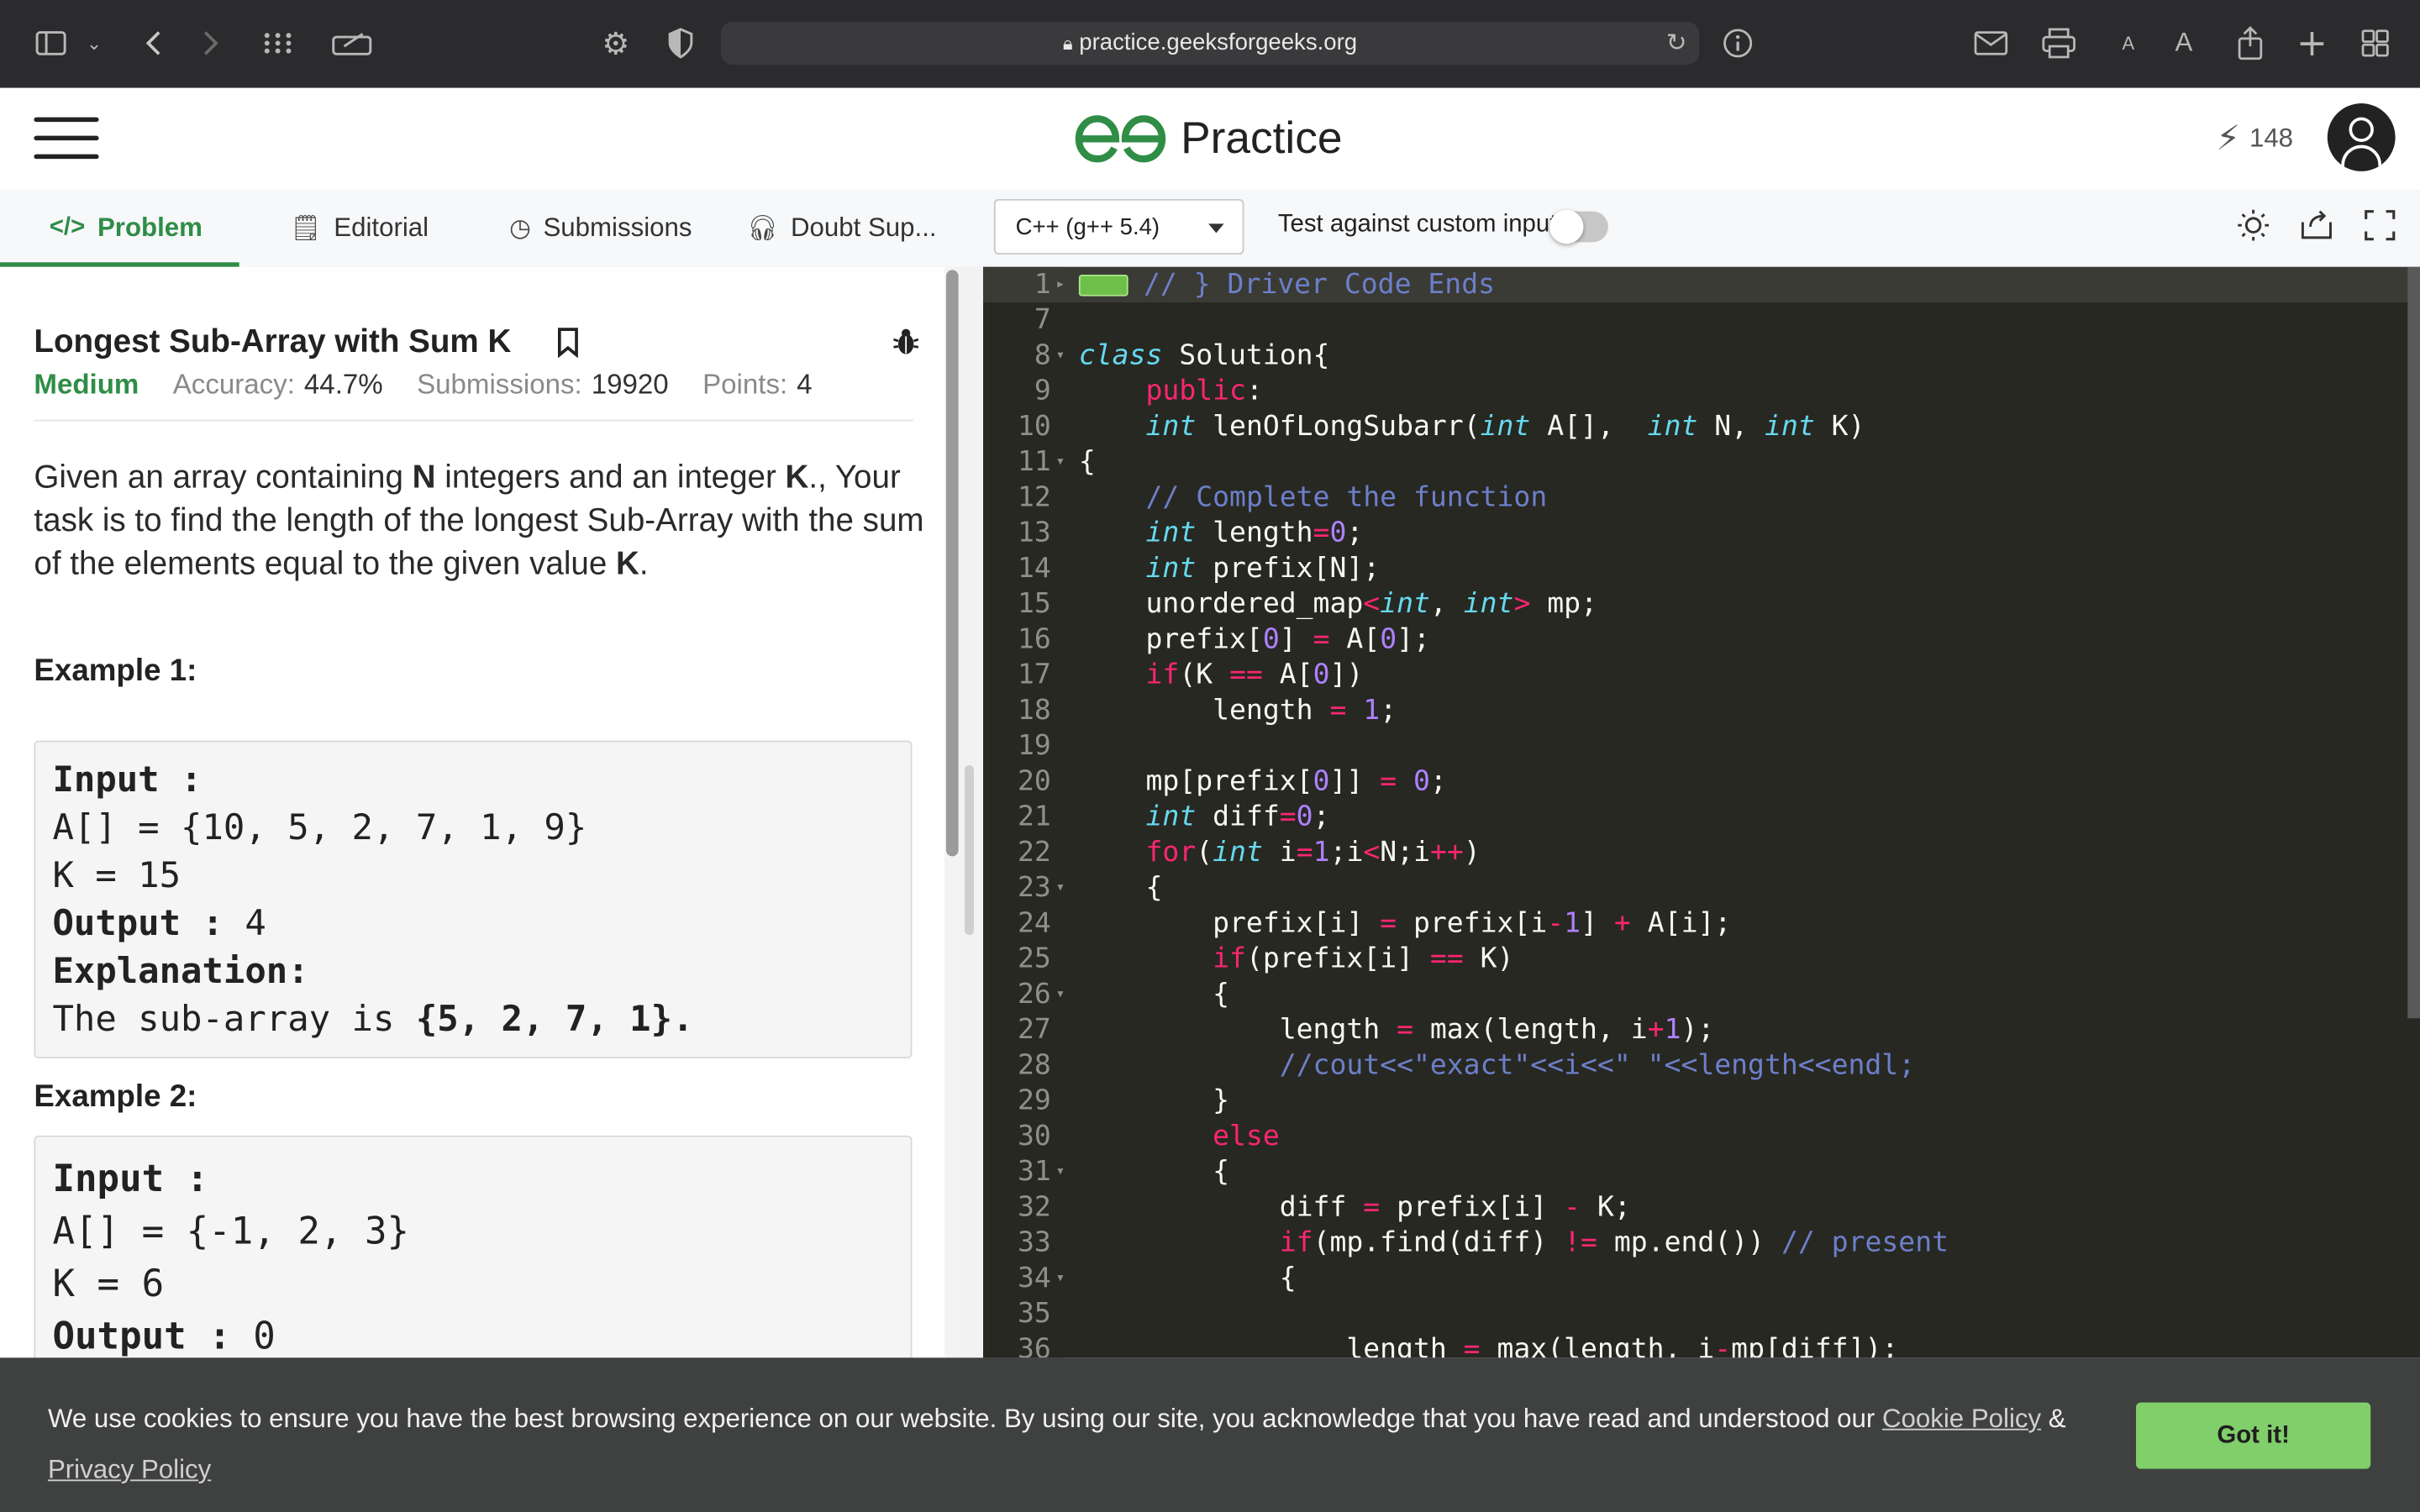  I want to click on site-header: Practice ⚡︎ 148, so click(1210, 139).